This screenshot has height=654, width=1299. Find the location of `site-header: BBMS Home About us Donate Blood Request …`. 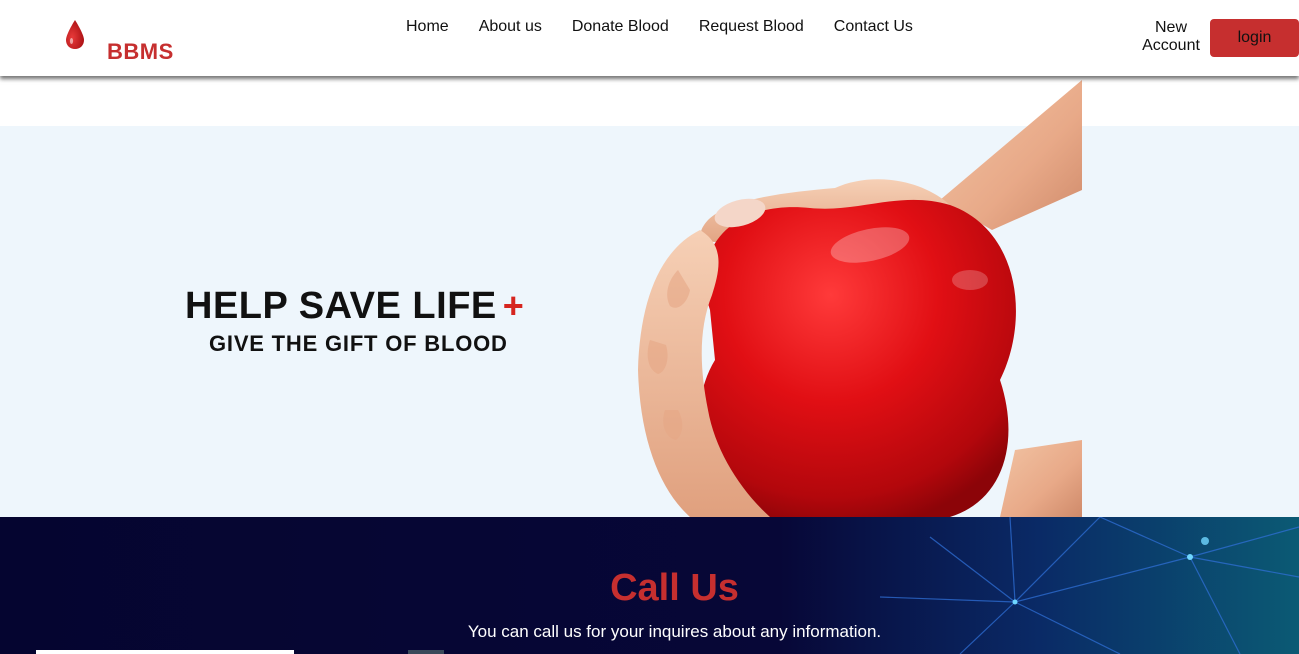

site-header: BBMS Home About us Donate Blood Request … is located at coordinates (649, 38).